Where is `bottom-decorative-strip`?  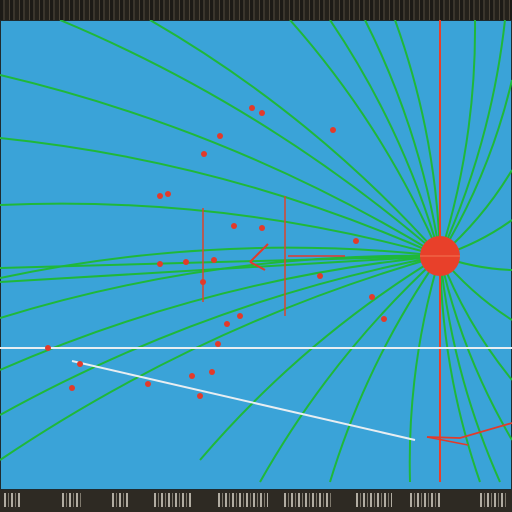
bottom-decorative-strip is located at coordinates (256, 501).